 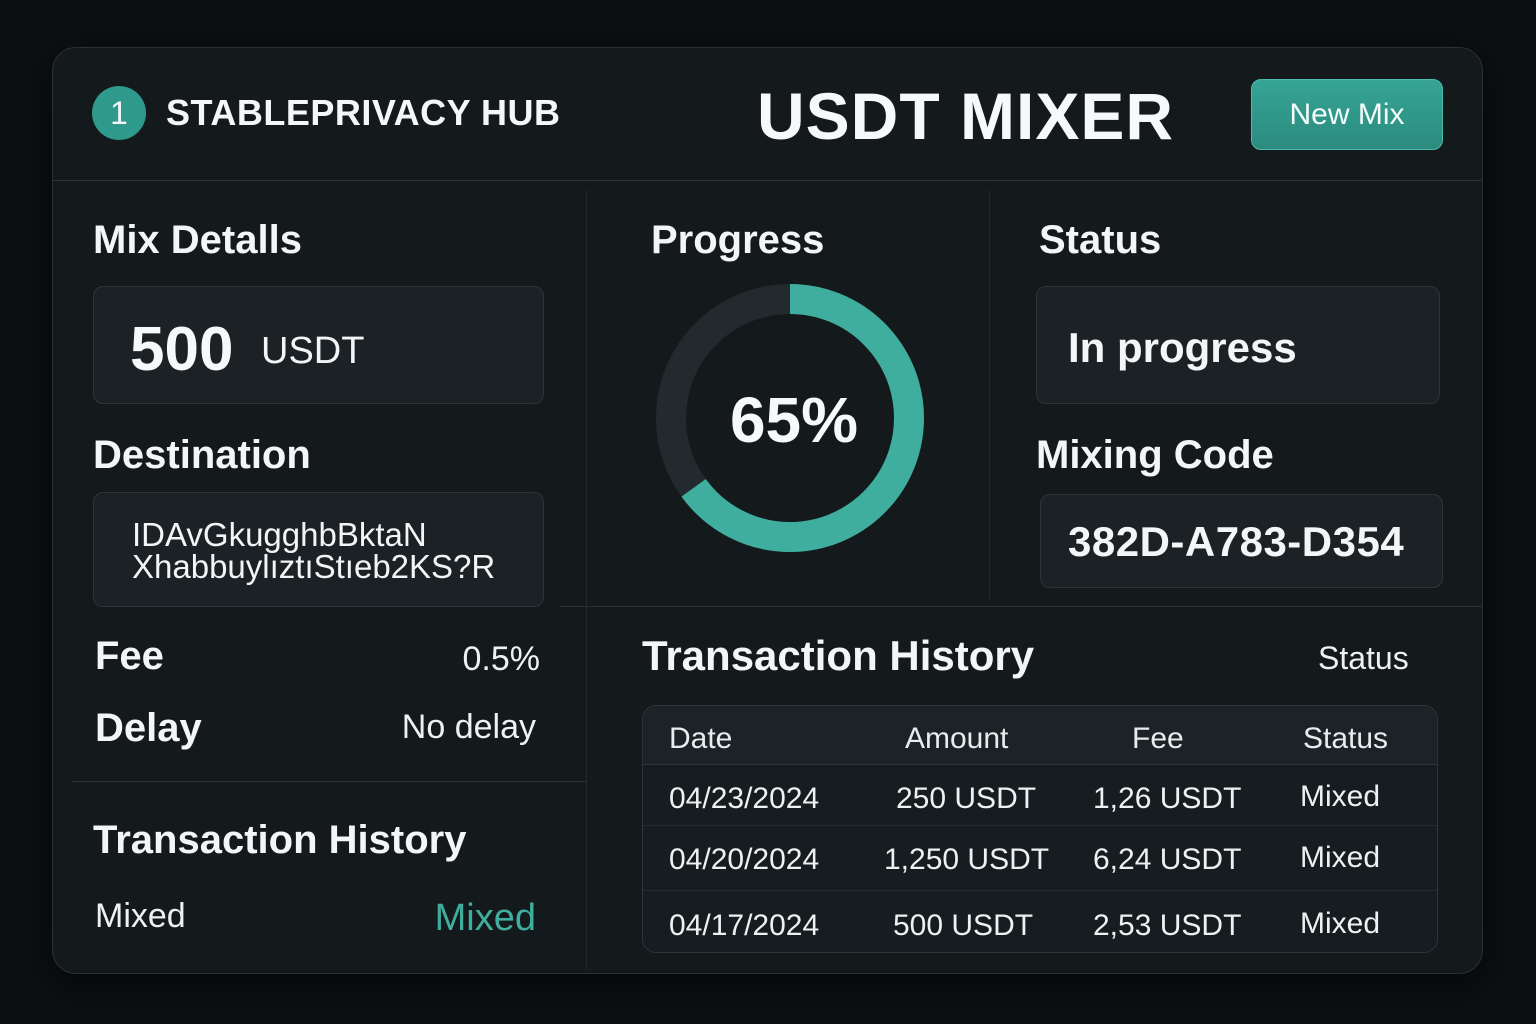 I want to click on table-cell-fee: 1,26 USDT, so click(x=1167, y=798).